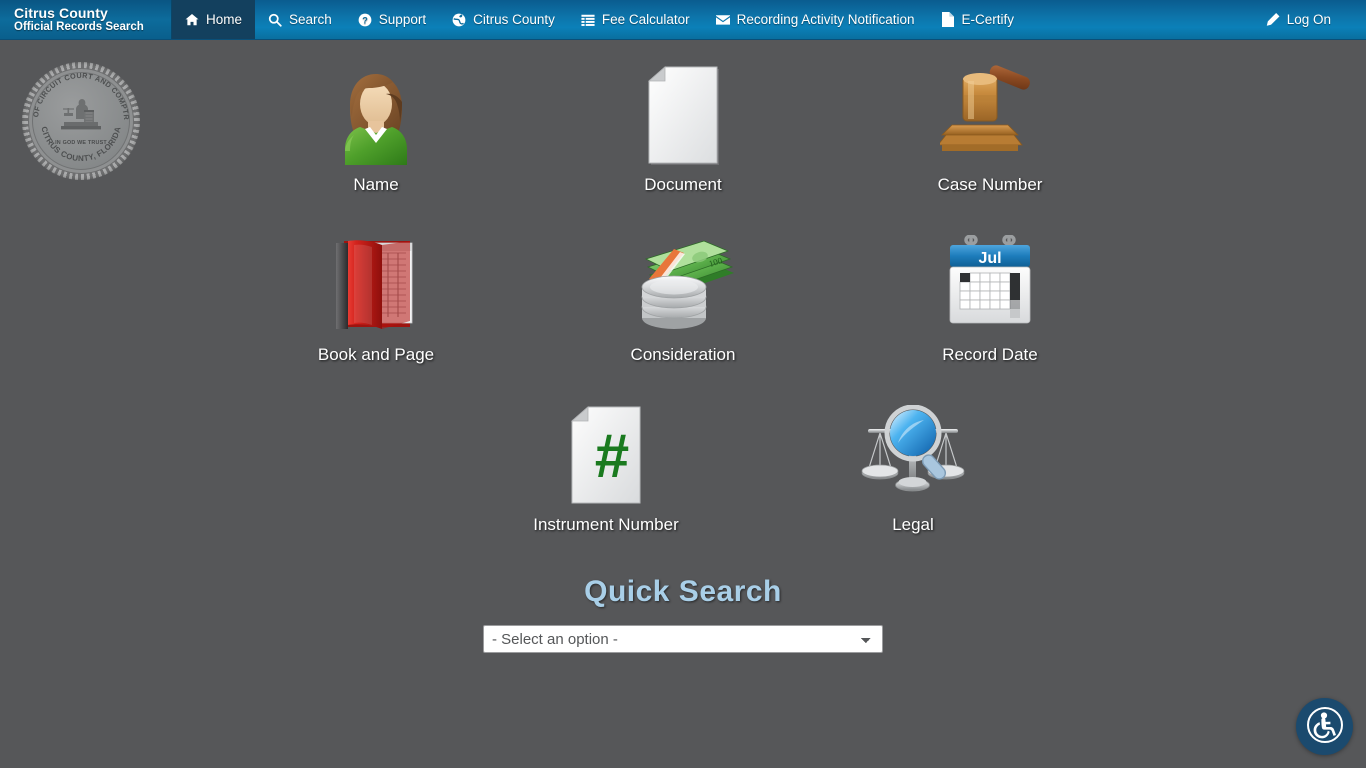 The width and height of the screenshot is (1366, 768). I want to click on nav-item-e-certify: E-Certify, so click(978, 19).